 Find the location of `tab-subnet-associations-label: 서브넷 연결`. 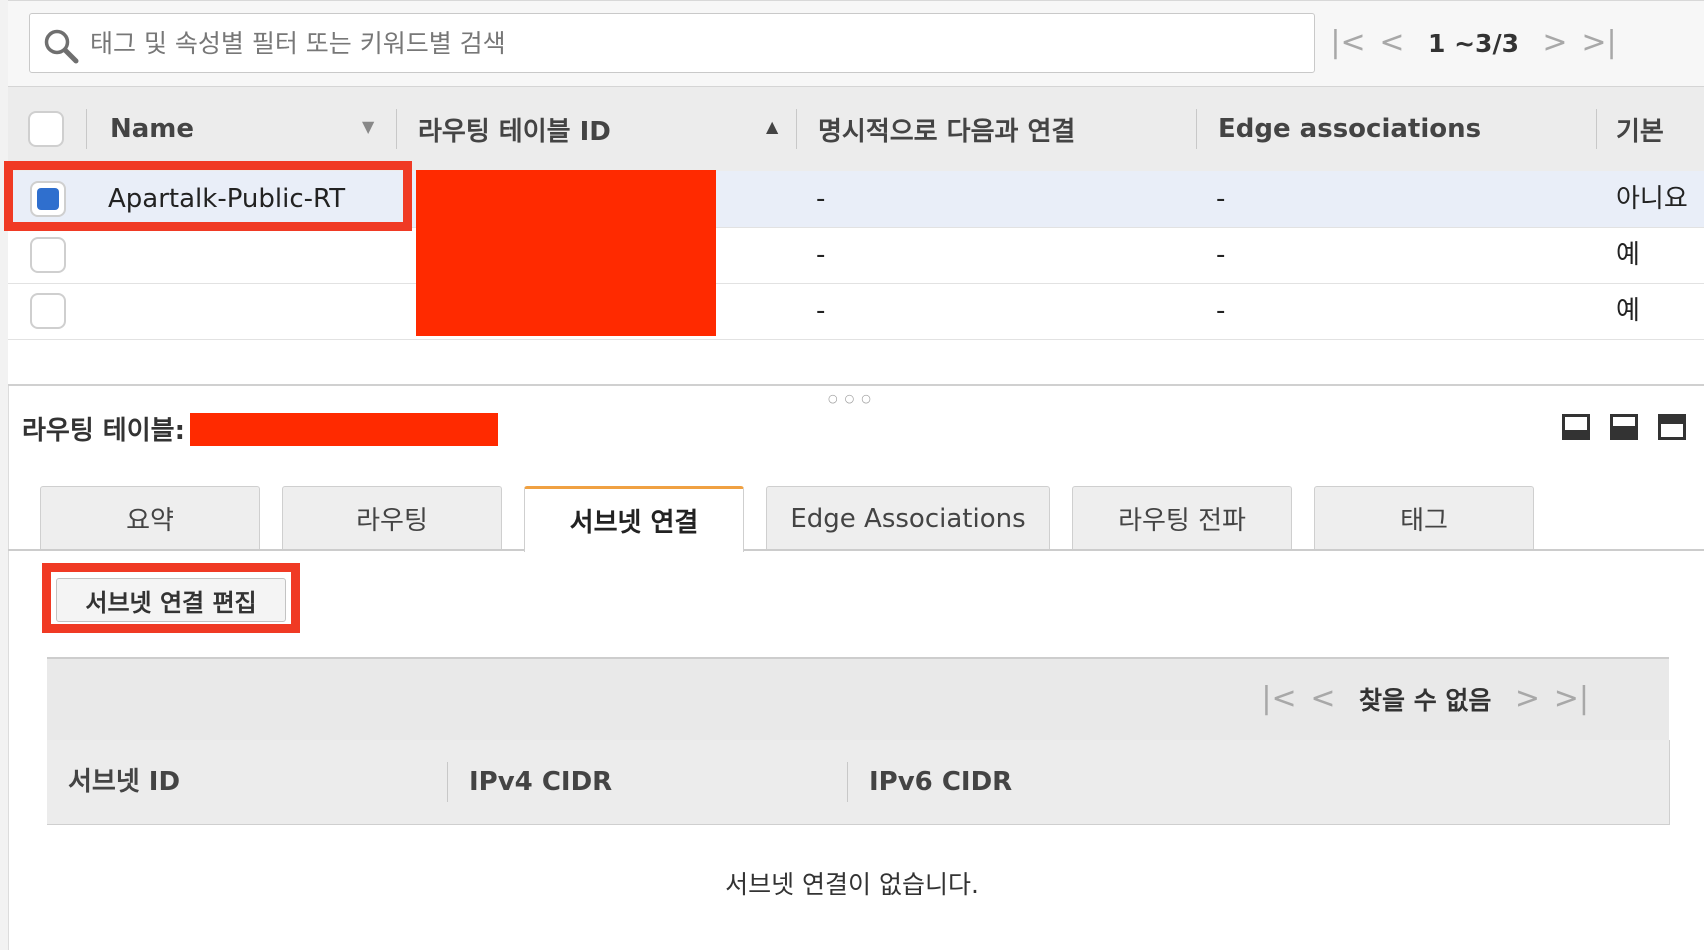

tab-subnet-associations-label: 서브넷 연결 is located at coordinates (634, 523).